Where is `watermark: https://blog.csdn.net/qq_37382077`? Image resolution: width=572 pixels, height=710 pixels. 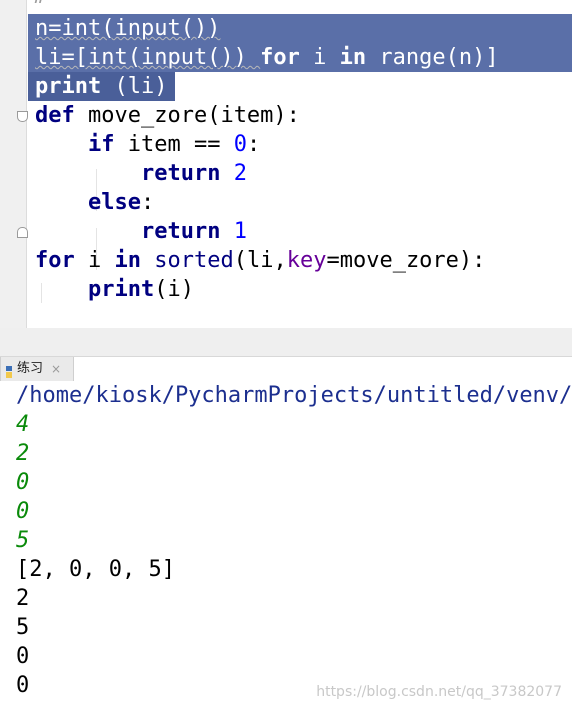
watermark: https://blog.csdn.net/qq_37382077 is located at coordinates (439, 692).